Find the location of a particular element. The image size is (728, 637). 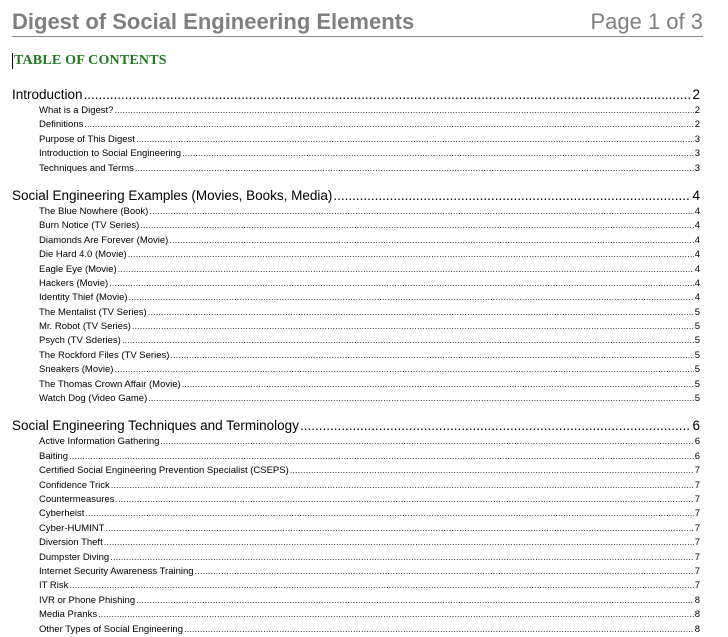

toc-entry-title: Internet Security Awareness Training is located at coordinates (116, 571).